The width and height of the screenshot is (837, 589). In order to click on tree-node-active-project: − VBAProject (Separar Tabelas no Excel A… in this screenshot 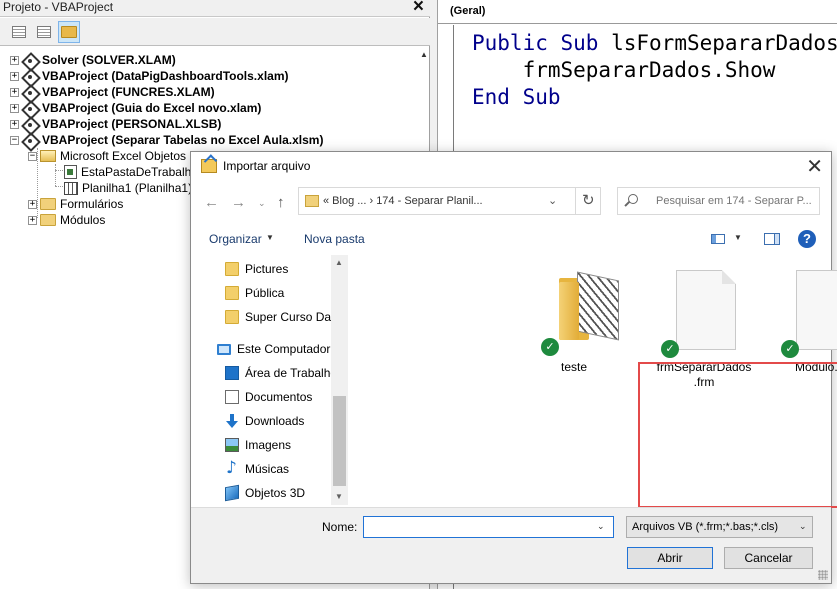, I will do `click(166, 140)`.